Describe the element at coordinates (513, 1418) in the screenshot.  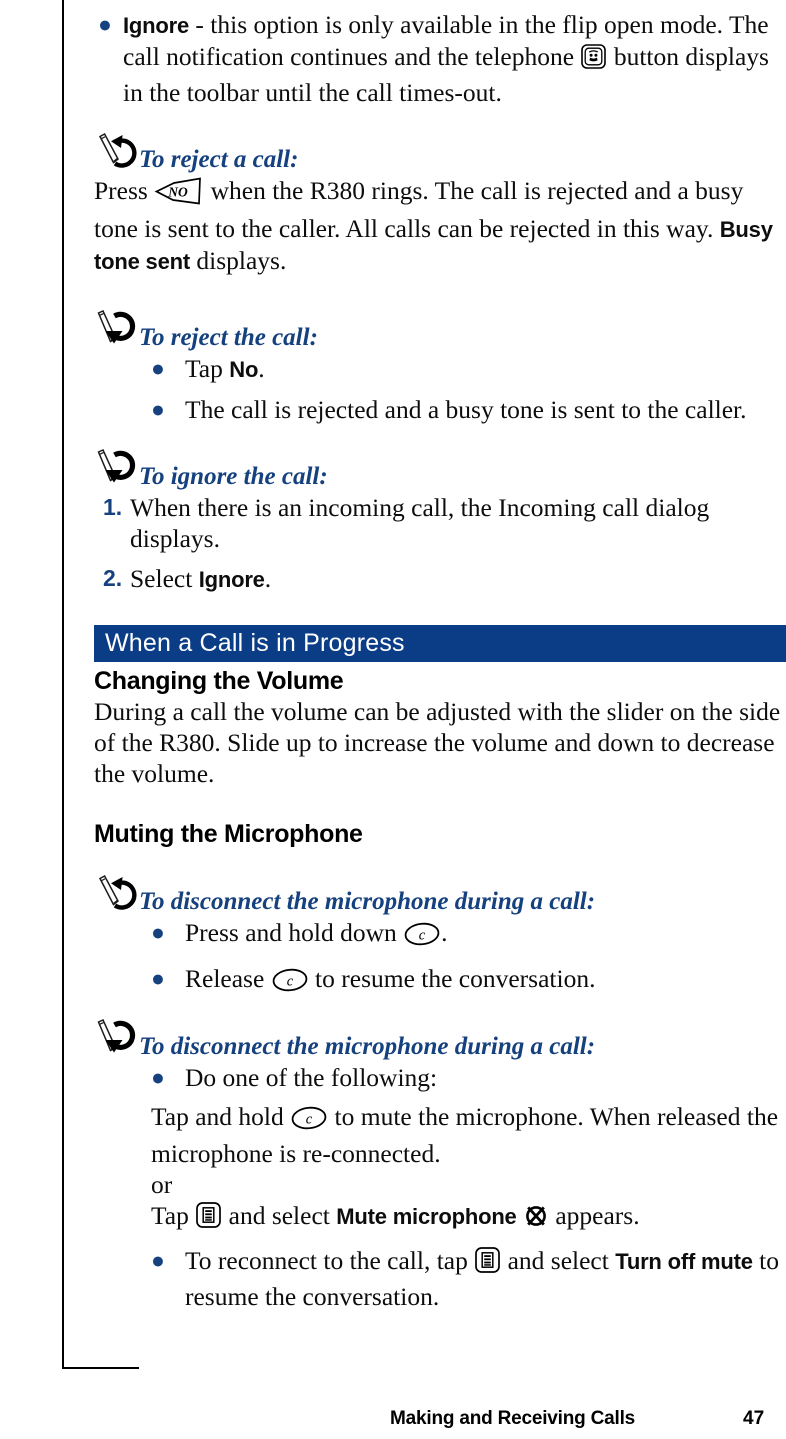
I see `footer-chapter-title: Making and Receiving Calls` at that location.